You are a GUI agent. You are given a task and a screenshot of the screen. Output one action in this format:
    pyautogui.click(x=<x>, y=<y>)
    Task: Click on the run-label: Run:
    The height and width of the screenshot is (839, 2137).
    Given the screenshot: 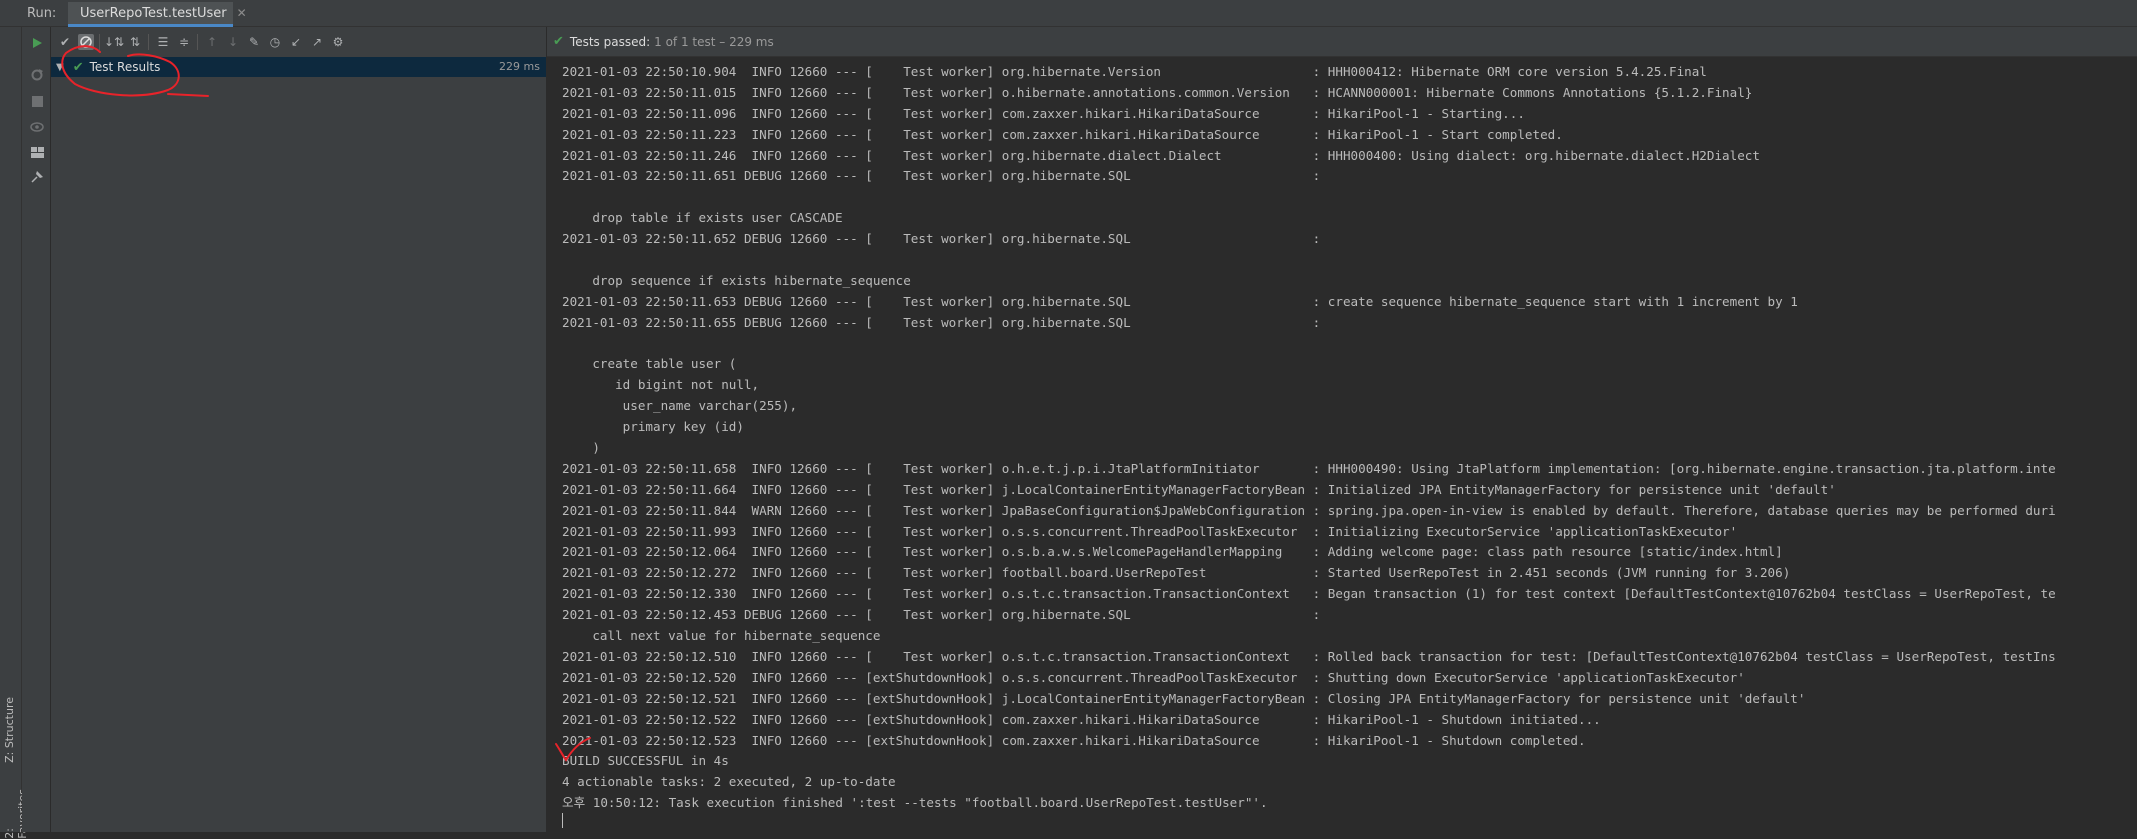 What is the action you would take?
    pyautogui.click(x=42, y=13)
    